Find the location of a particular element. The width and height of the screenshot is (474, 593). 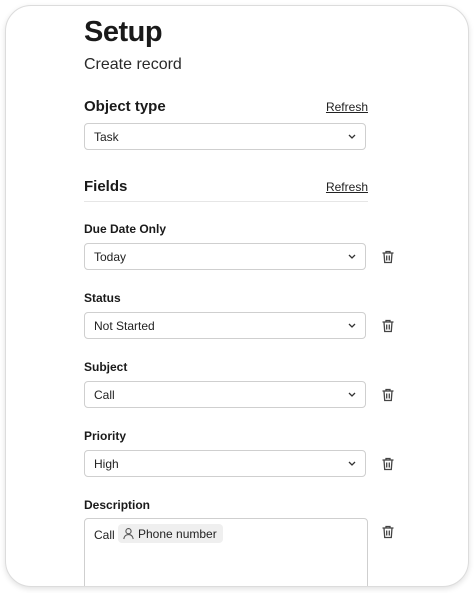

description-textarea: Call Phone number is located at coordinates (226, 552).